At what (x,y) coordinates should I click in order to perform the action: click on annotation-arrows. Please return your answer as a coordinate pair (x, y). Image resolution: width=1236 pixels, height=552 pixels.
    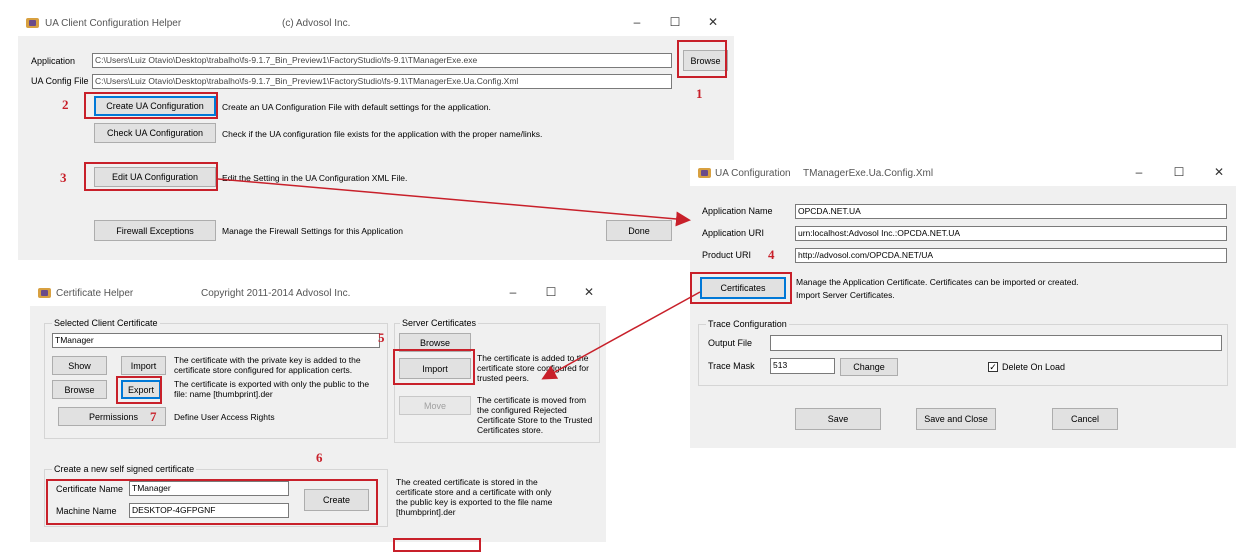
    Looking at the image, I should click on (459, 279).